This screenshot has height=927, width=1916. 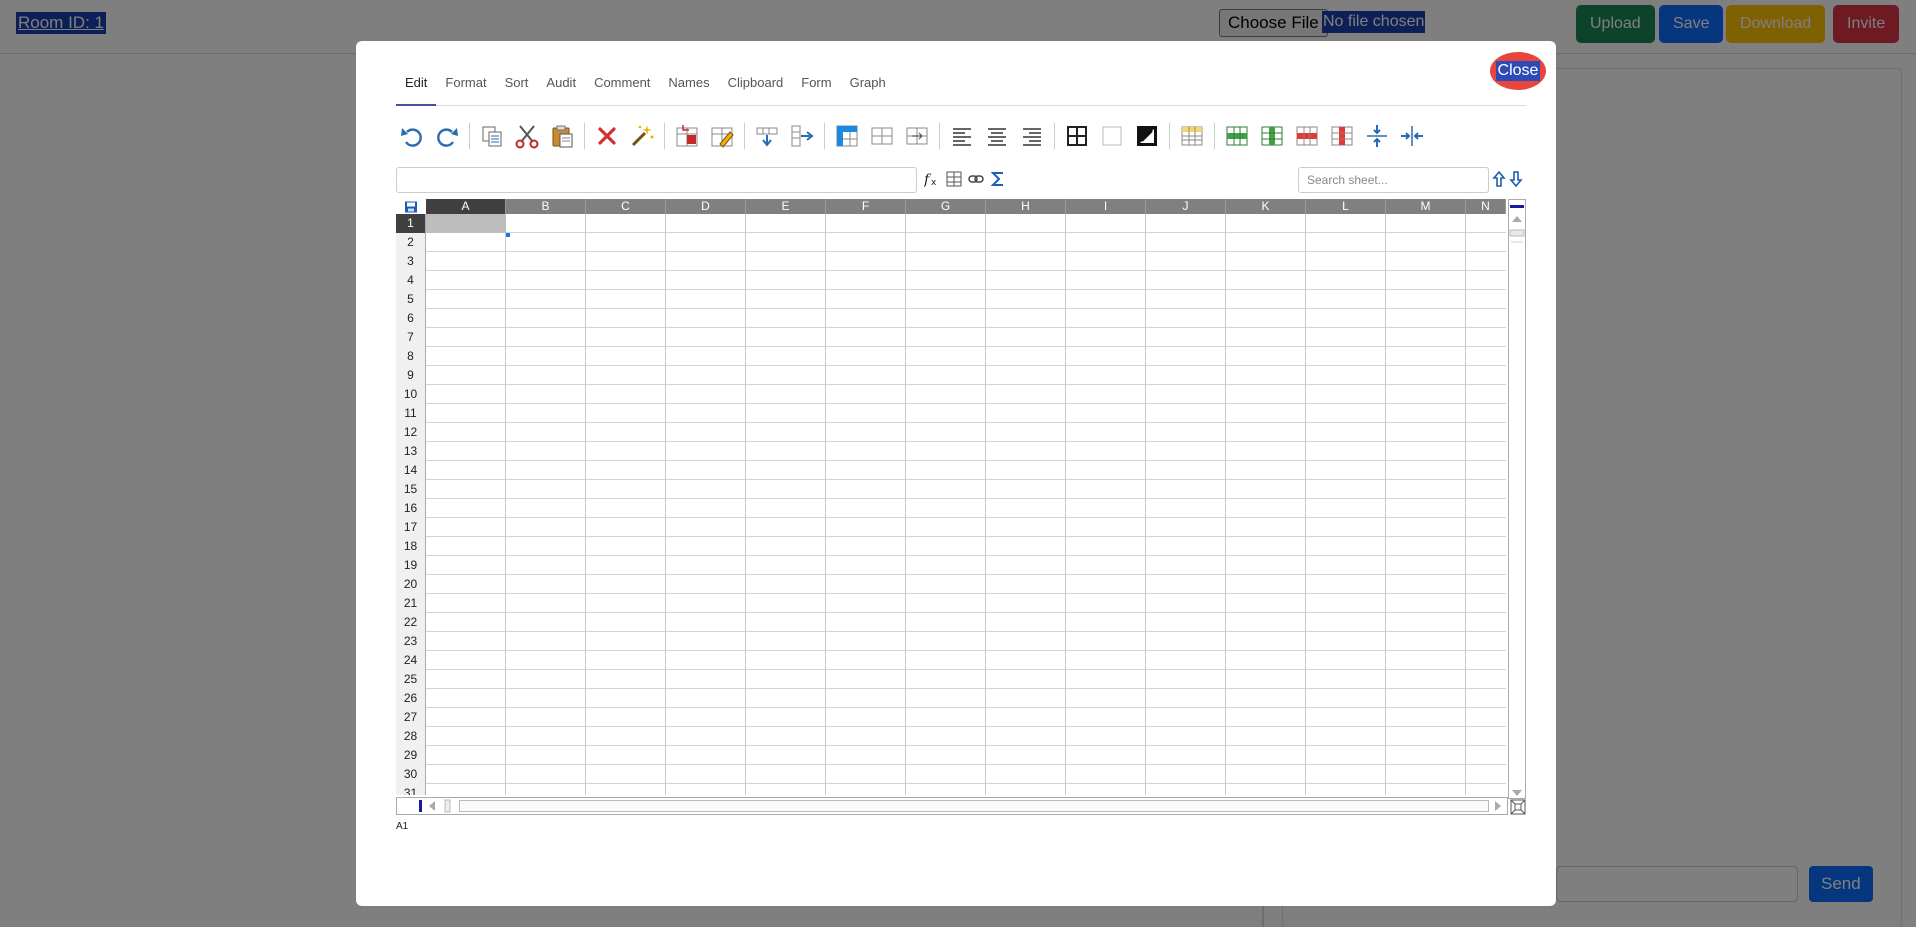 I want to click on row-header: 30, so click(x=411, y=774).